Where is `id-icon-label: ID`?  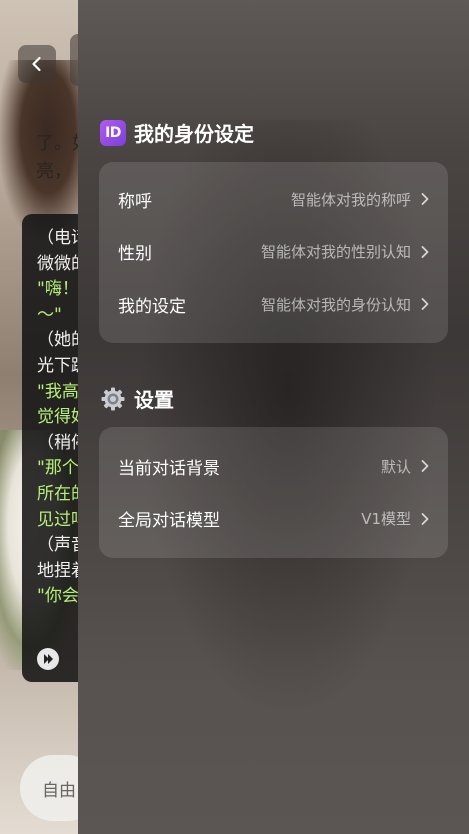
id-icon-label: ID is located at coordinates (113, 132).